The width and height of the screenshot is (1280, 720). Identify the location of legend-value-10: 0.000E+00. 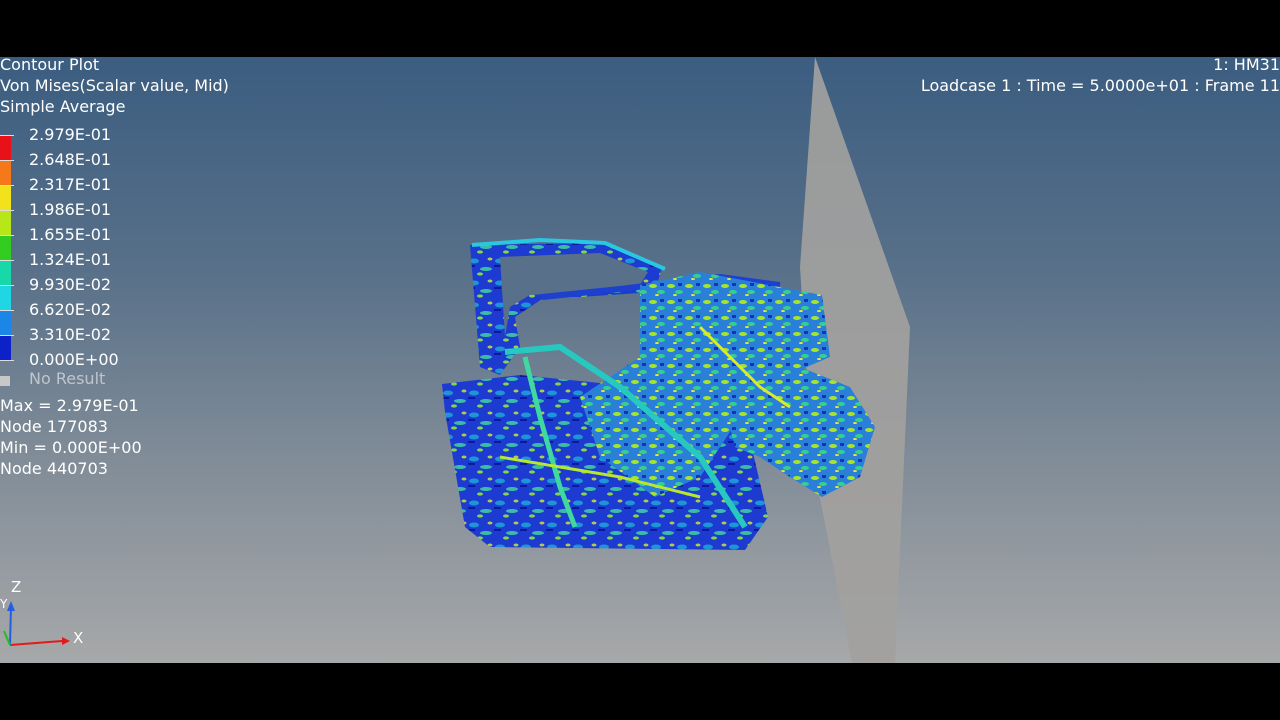
(74, 359).